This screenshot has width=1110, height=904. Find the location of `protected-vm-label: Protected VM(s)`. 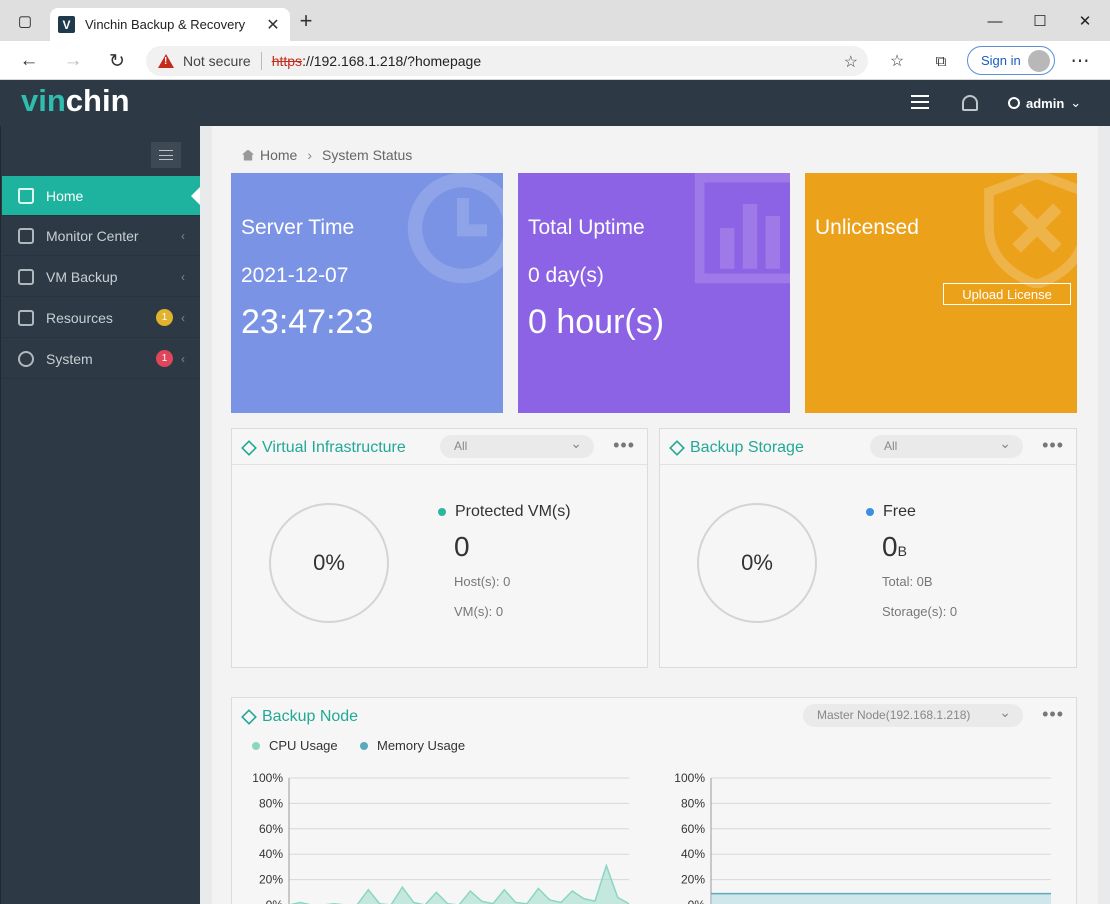

protected-vm-label: Protected VM(s) is located at coordinates (504, 512).